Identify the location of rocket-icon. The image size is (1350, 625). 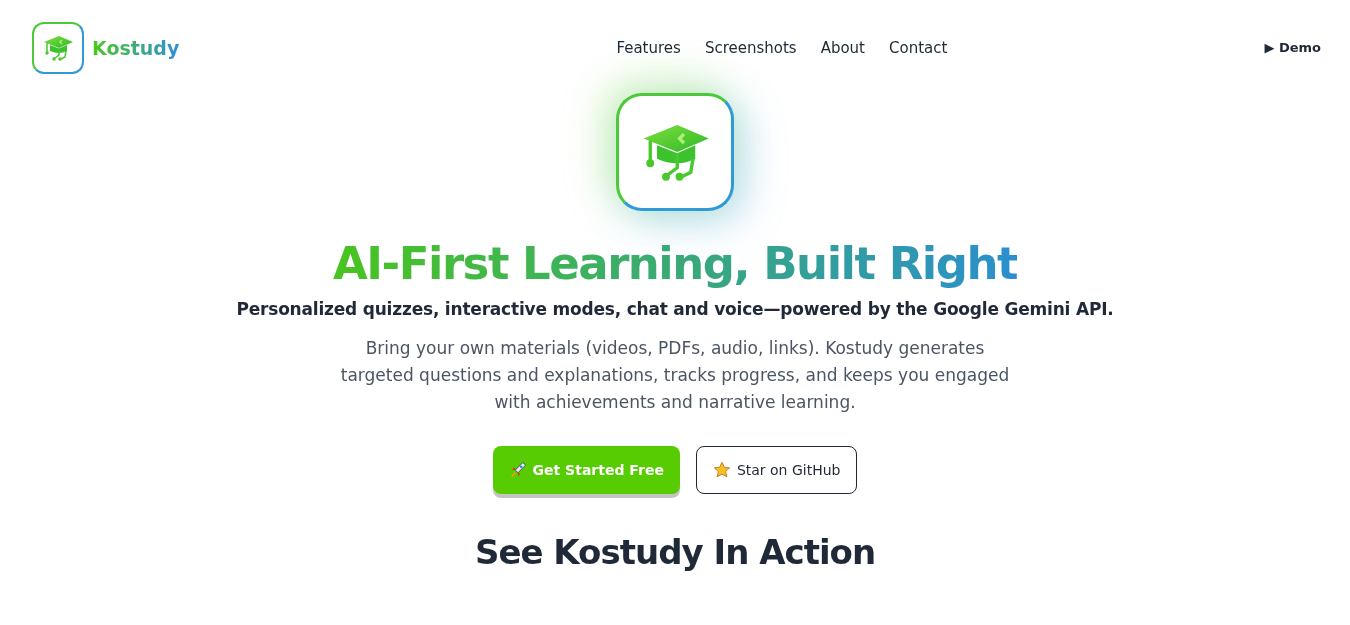
(517, 469).